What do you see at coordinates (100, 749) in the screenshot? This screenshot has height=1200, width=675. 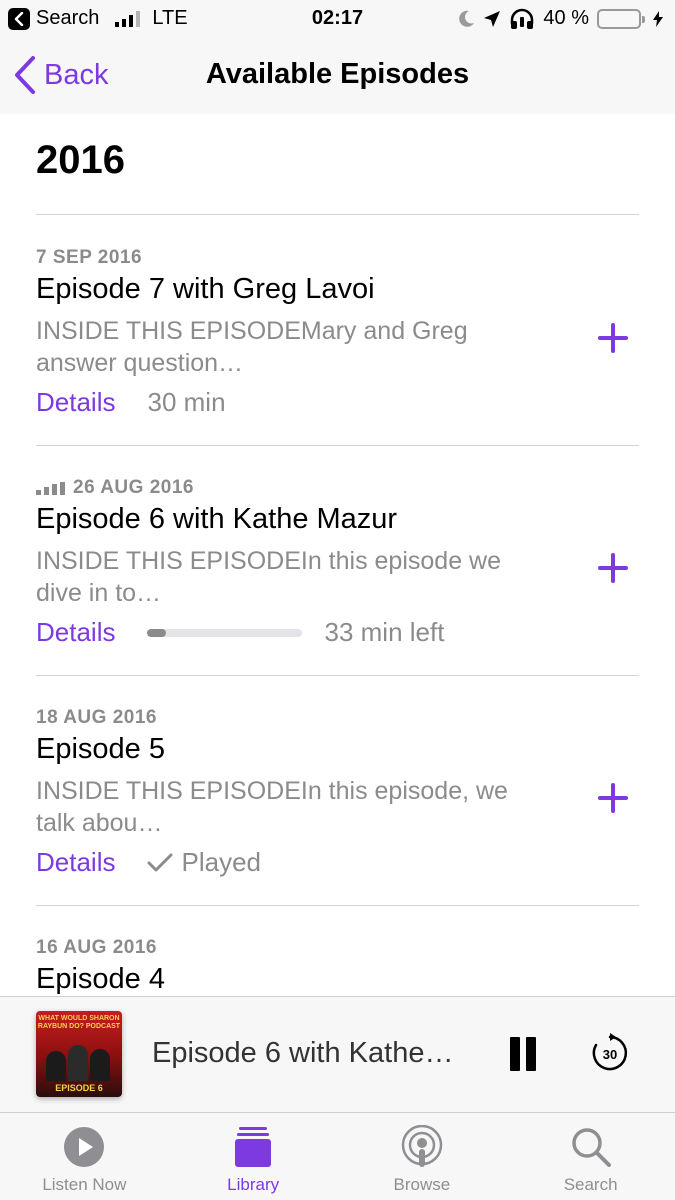 I see `episode-title: Episode 5` at bounding box center [100, 749].